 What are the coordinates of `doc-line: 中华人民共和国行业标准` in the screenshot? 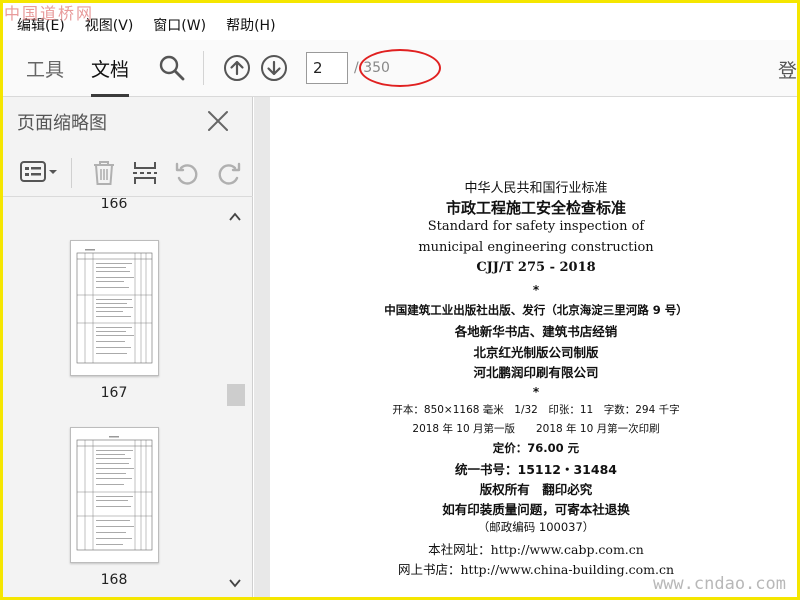 It's located at (536, 188).